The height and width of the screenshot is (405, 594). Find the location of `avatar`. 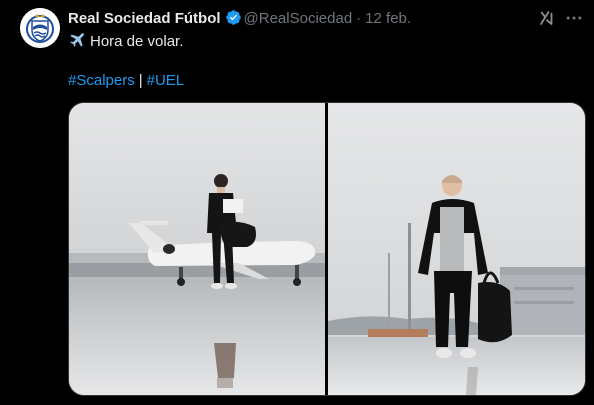

avatar is located at coordinates (40, 28).